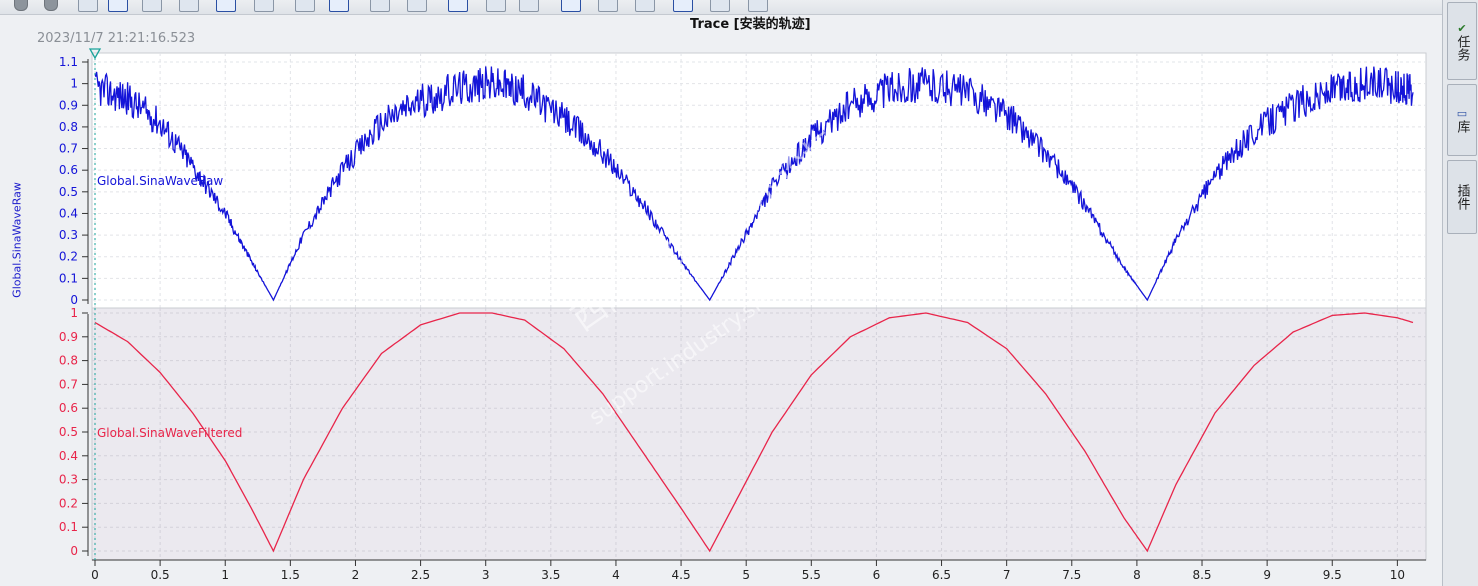 Image resolution: width=1478 pixels, height=586 pixels. I want to click on x-tick-label: 7, so click(1007, 575).